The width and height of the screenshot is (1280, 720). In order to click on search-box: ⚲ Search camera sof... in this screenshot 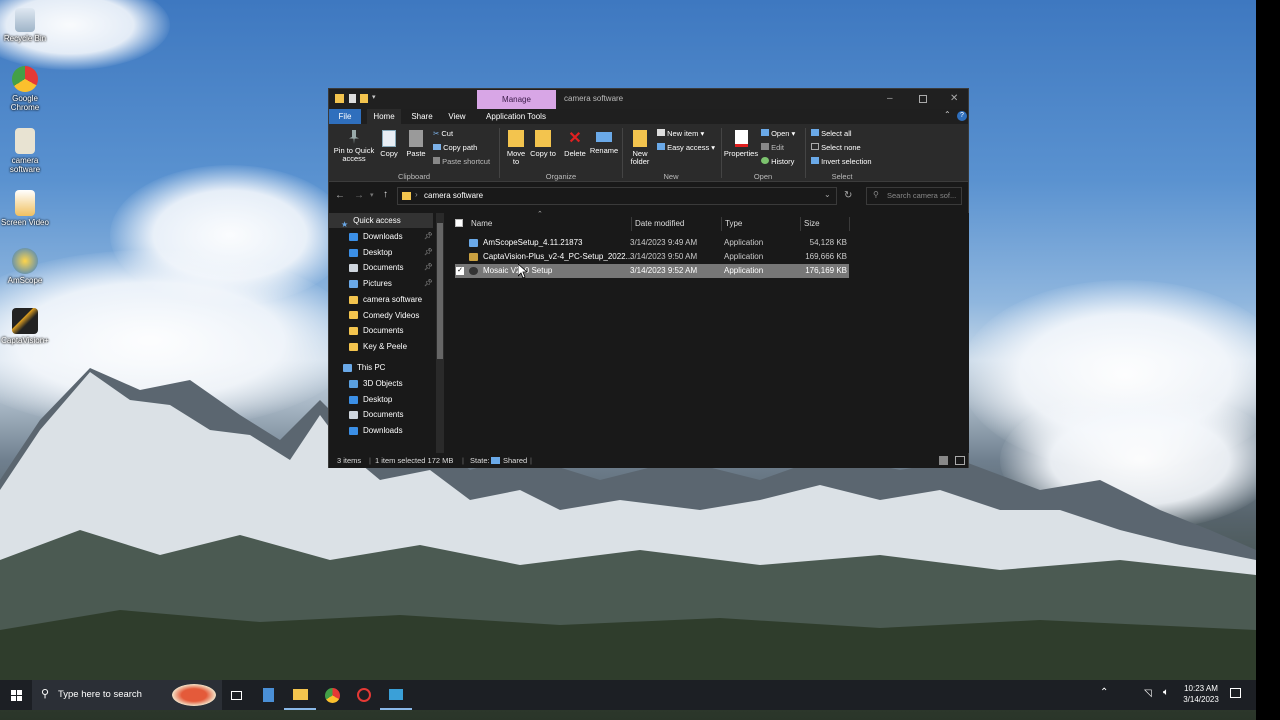, I will do `click(914, 196)`.